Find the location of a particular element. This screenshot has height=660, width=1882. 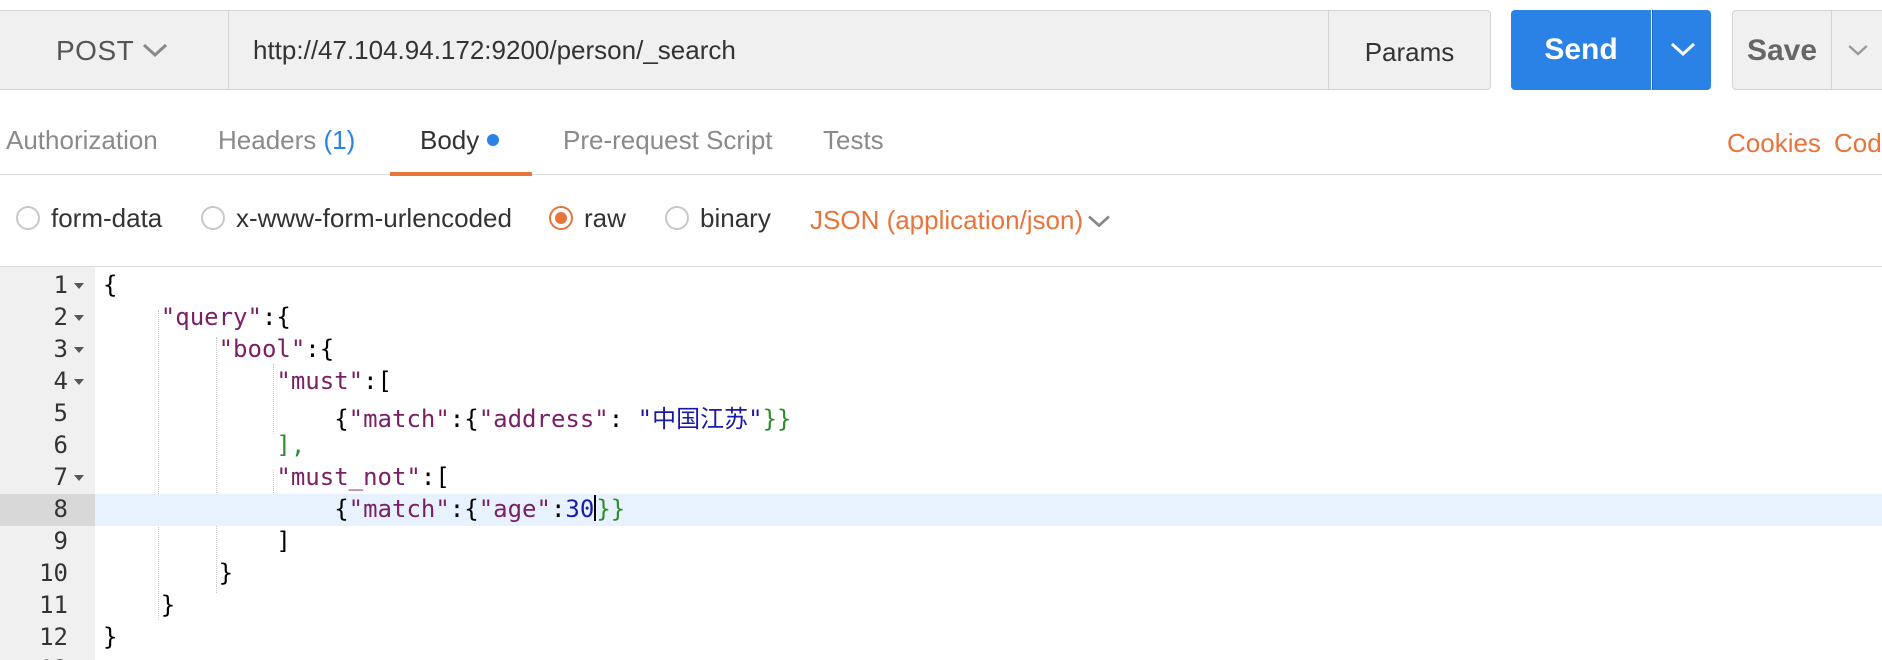

method-label: POST is located at coordinates (95, 50).